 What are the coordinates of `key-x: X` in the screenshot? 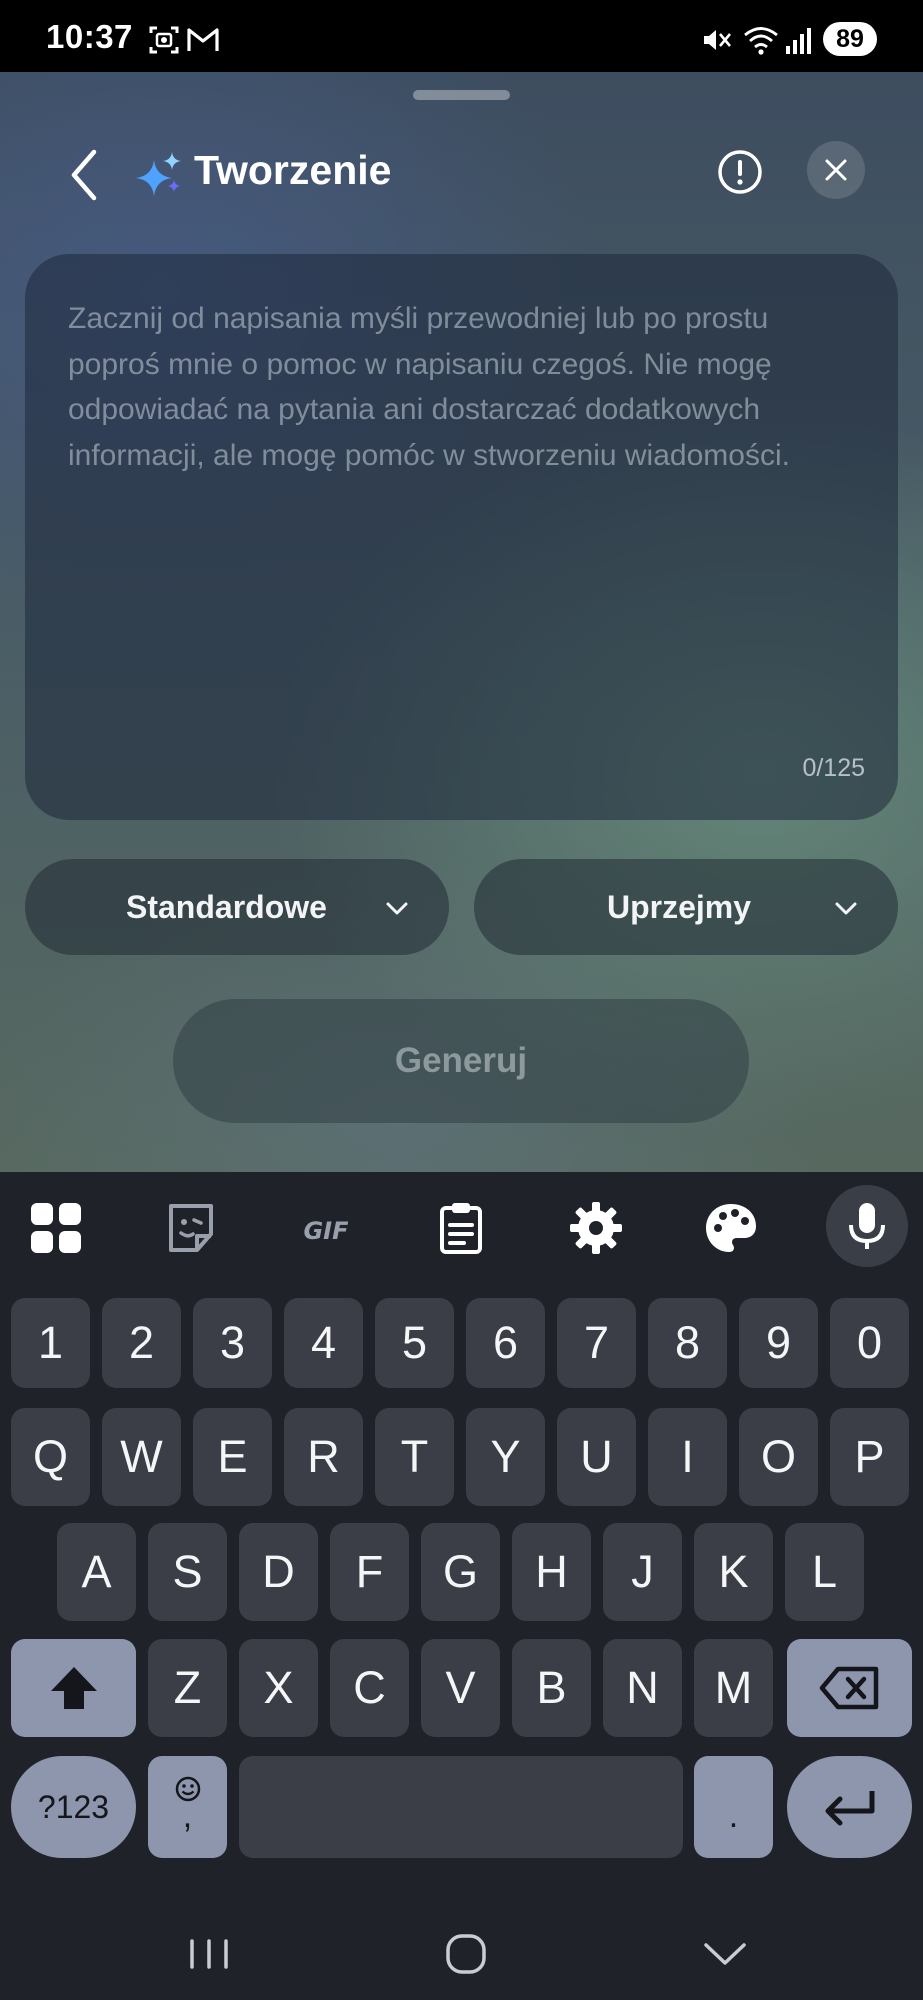 It's located at (278, 1688).